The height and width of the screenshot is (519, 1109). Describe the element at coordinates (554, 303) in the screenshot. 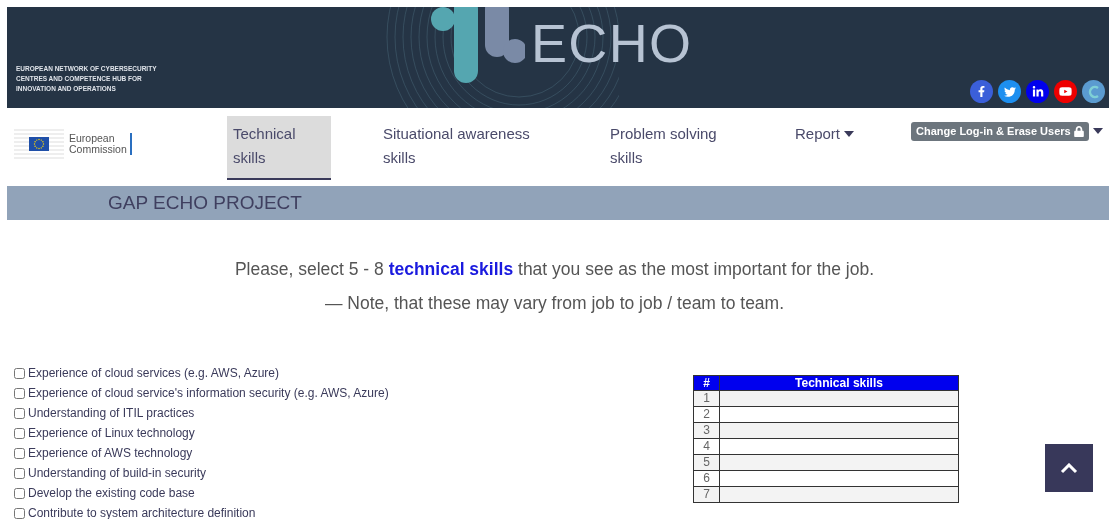

I see `instruction-text: — Note, that these may vary from job to job / team to team.` at that location.